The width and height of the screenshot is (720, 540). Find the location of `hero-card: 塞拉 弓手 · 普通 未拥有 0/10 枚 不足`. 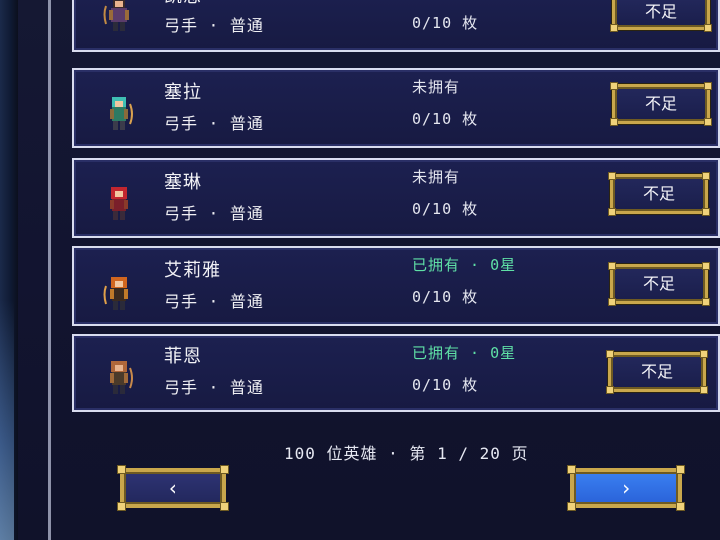

hero-card: 塞拉 弓手 · 普通 未拥有 0/10 枚 不足 is located at coordinates (396, 108).